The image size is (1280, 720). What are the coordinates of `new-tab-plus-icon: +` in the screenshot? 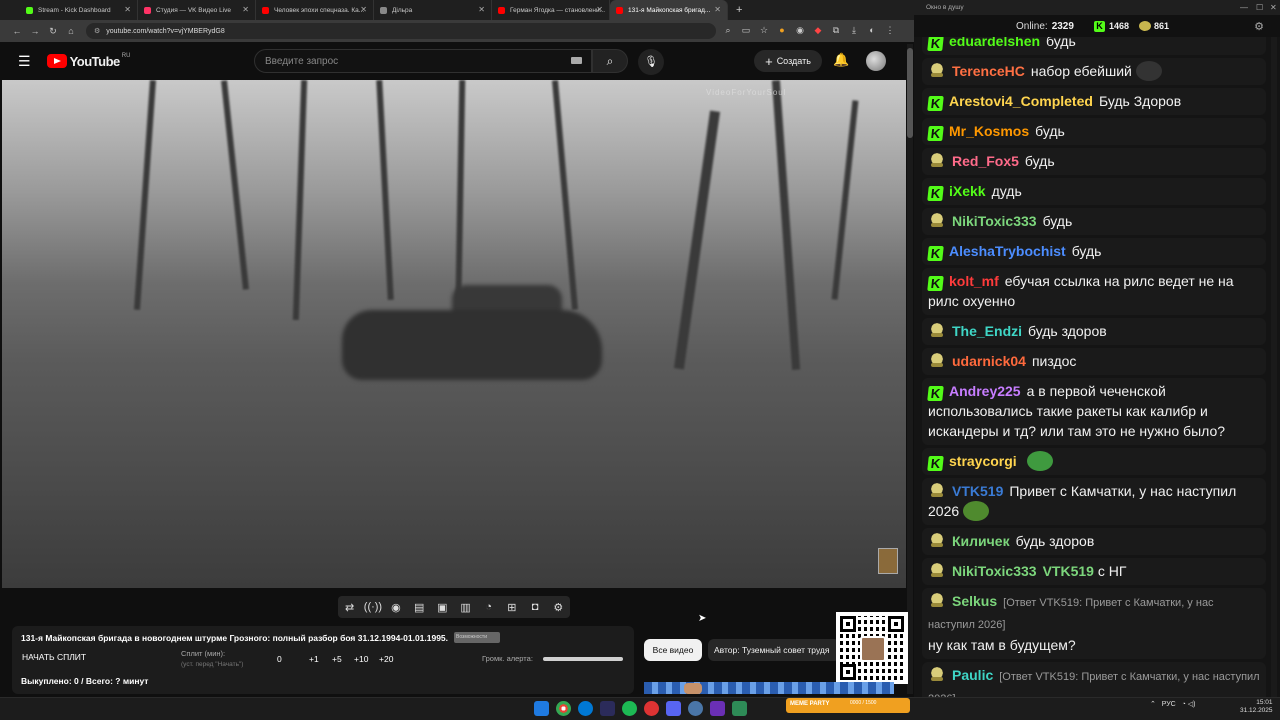 It's located at (739, 10).